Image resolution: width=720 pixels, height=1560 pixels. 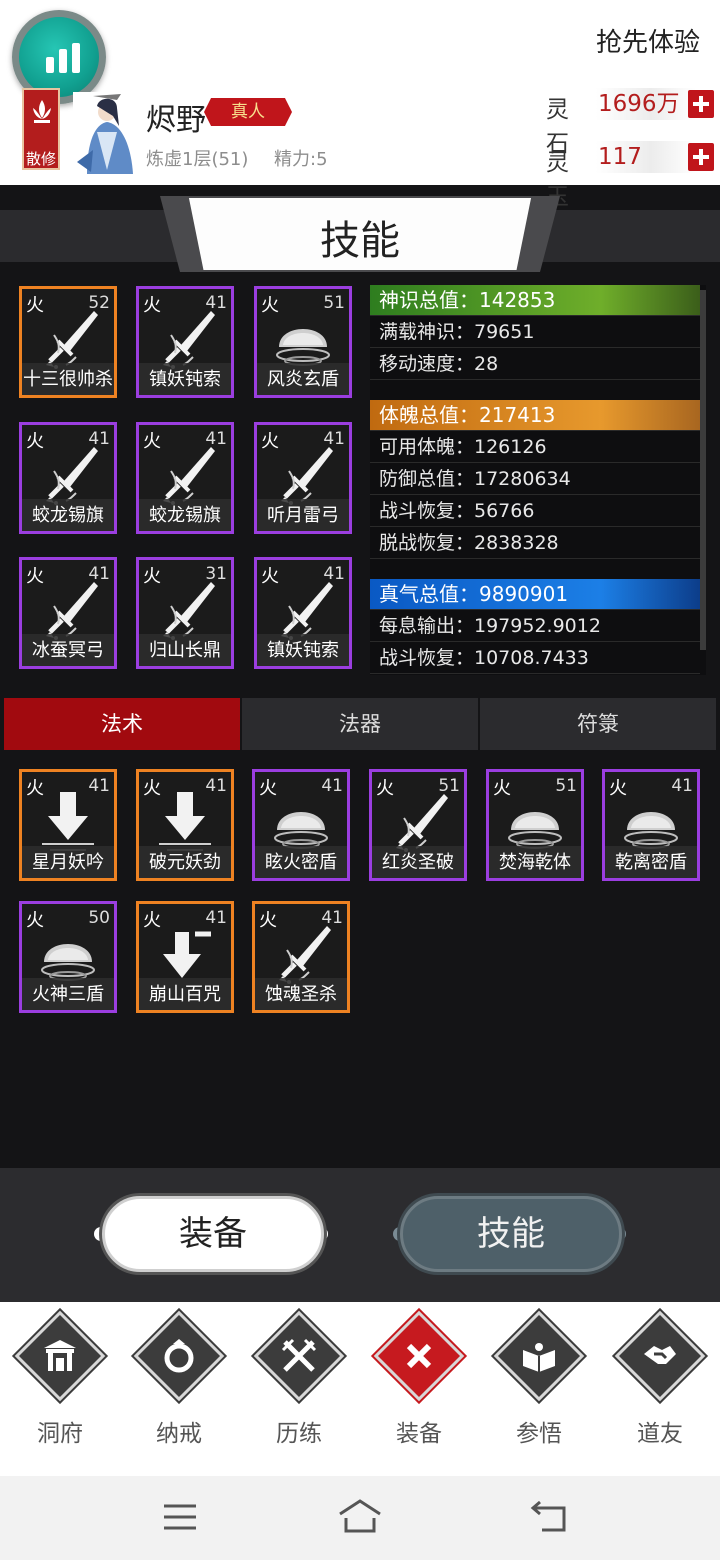 What do you see at coordinates (360, 724) in the screenshot?
I see `tab-artifacts: 法器` at bounding box center [360, 724].